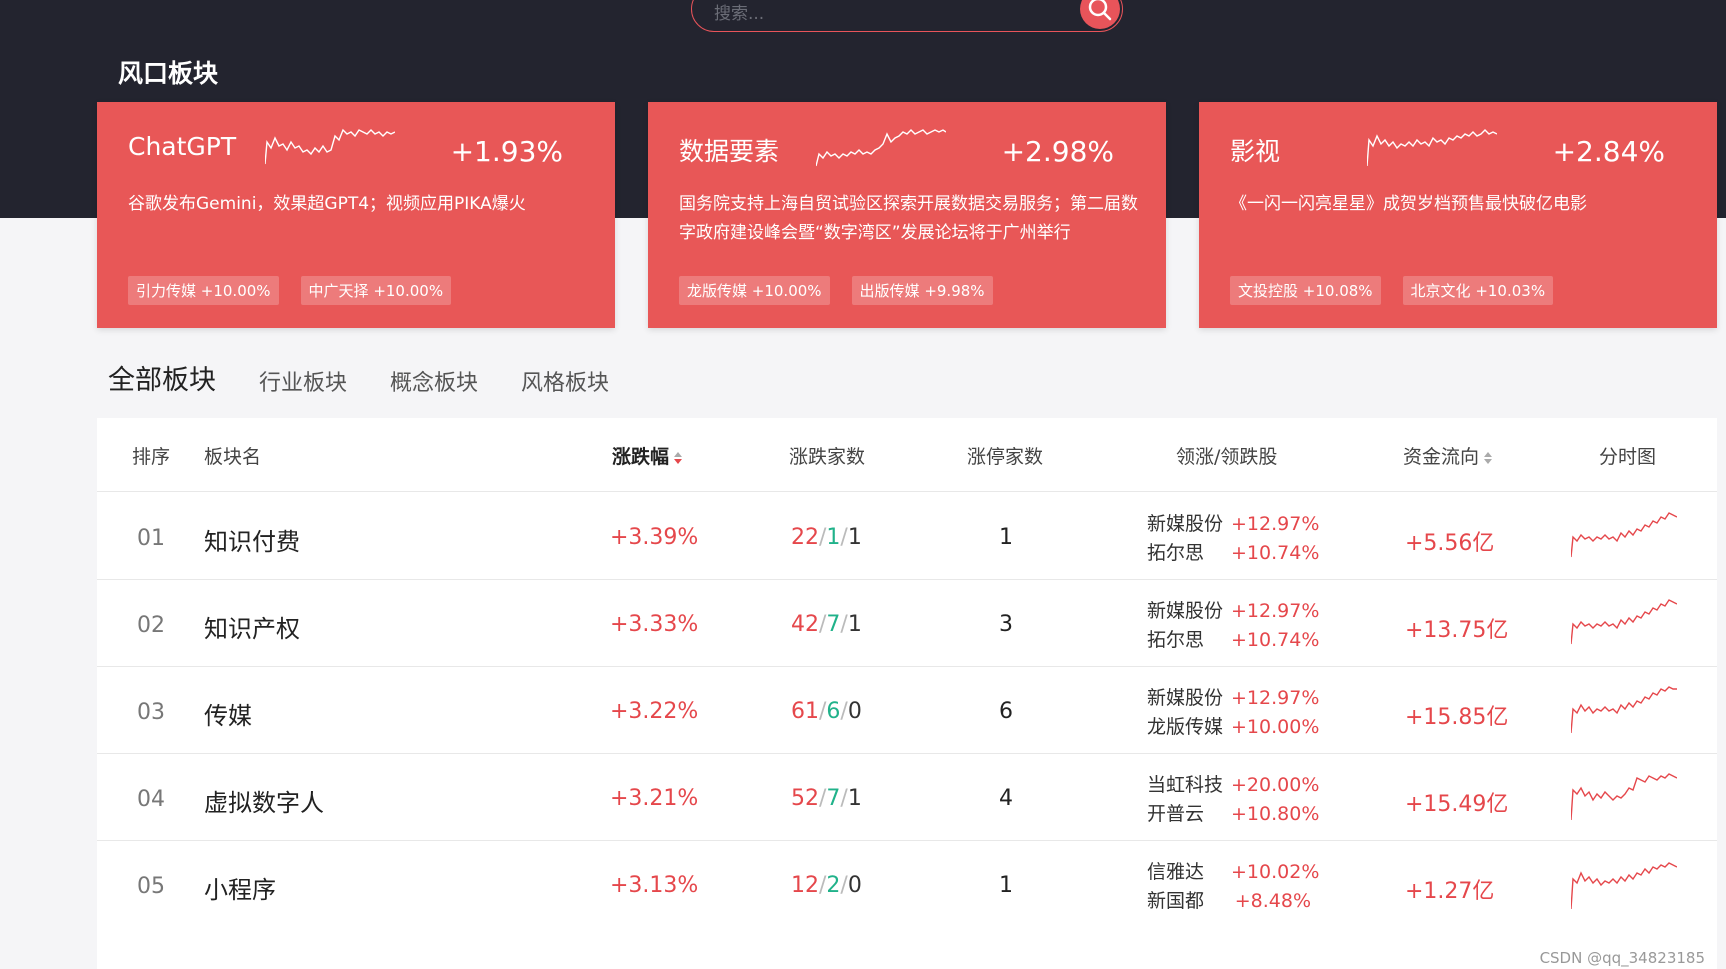 This screenshot has height=969, width=1726. I want to click on search-icon, so click(1100, 10).